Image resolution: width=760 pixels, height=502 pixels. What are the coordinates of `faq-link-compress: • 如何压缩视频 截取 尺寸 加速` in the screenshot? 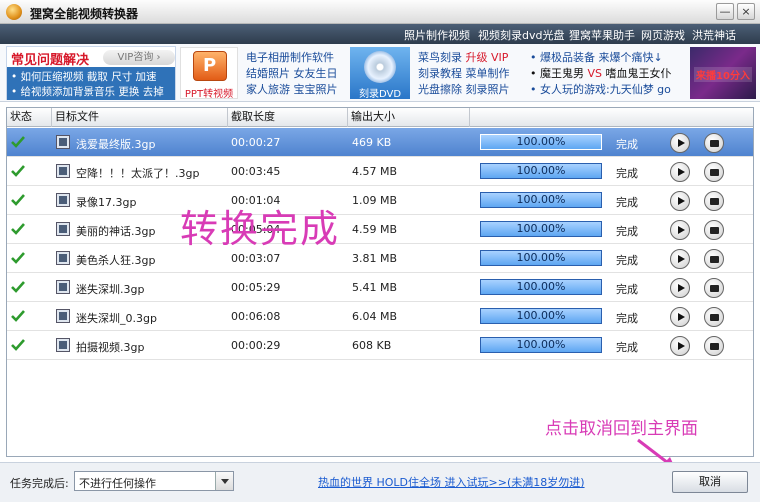 It's located at (84, 76).